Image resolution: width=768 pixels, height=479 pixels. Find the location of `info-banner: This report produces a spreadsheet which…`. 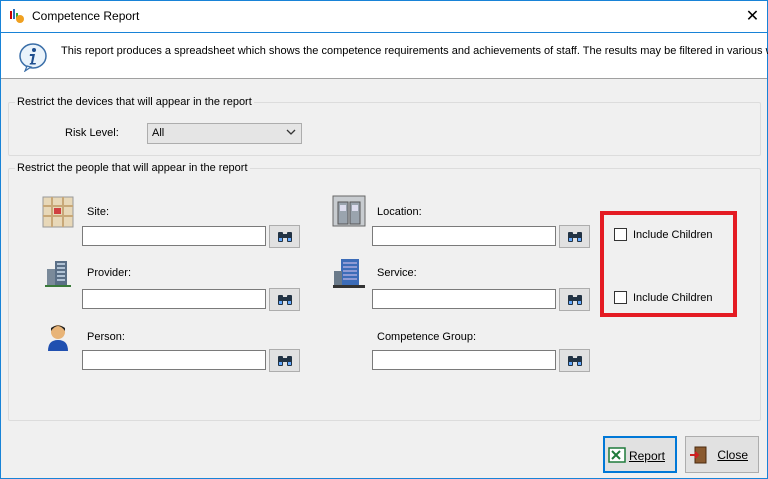

info-banner: This report produces a spreadsheet which… is located at coordinates (384, 55).